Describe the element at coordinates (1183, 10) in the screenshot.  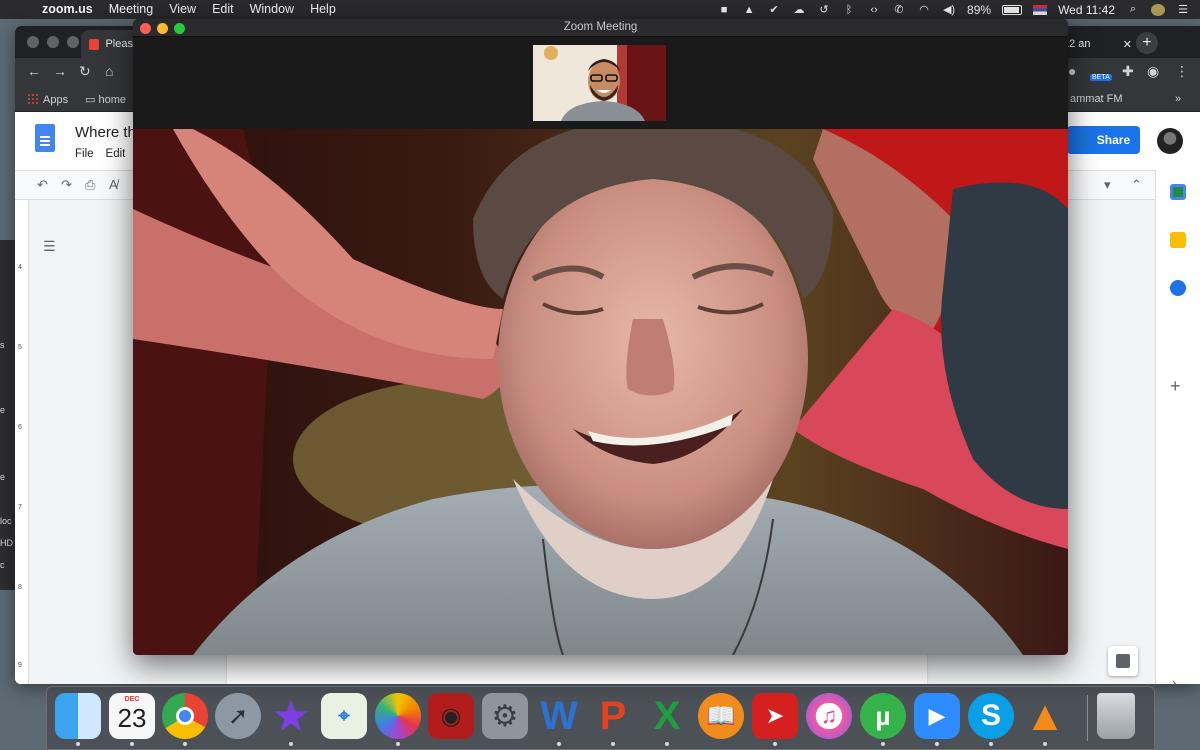
I see `notification-center-icon: ☰` at that location.